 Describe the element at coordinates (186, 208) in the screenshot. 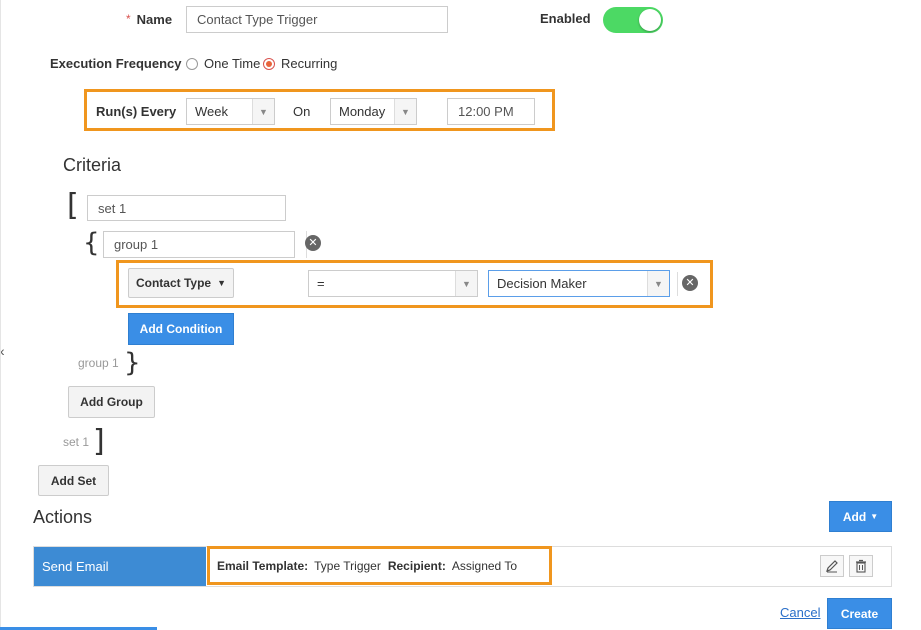

I see `set-name-input: set 1` at that location.